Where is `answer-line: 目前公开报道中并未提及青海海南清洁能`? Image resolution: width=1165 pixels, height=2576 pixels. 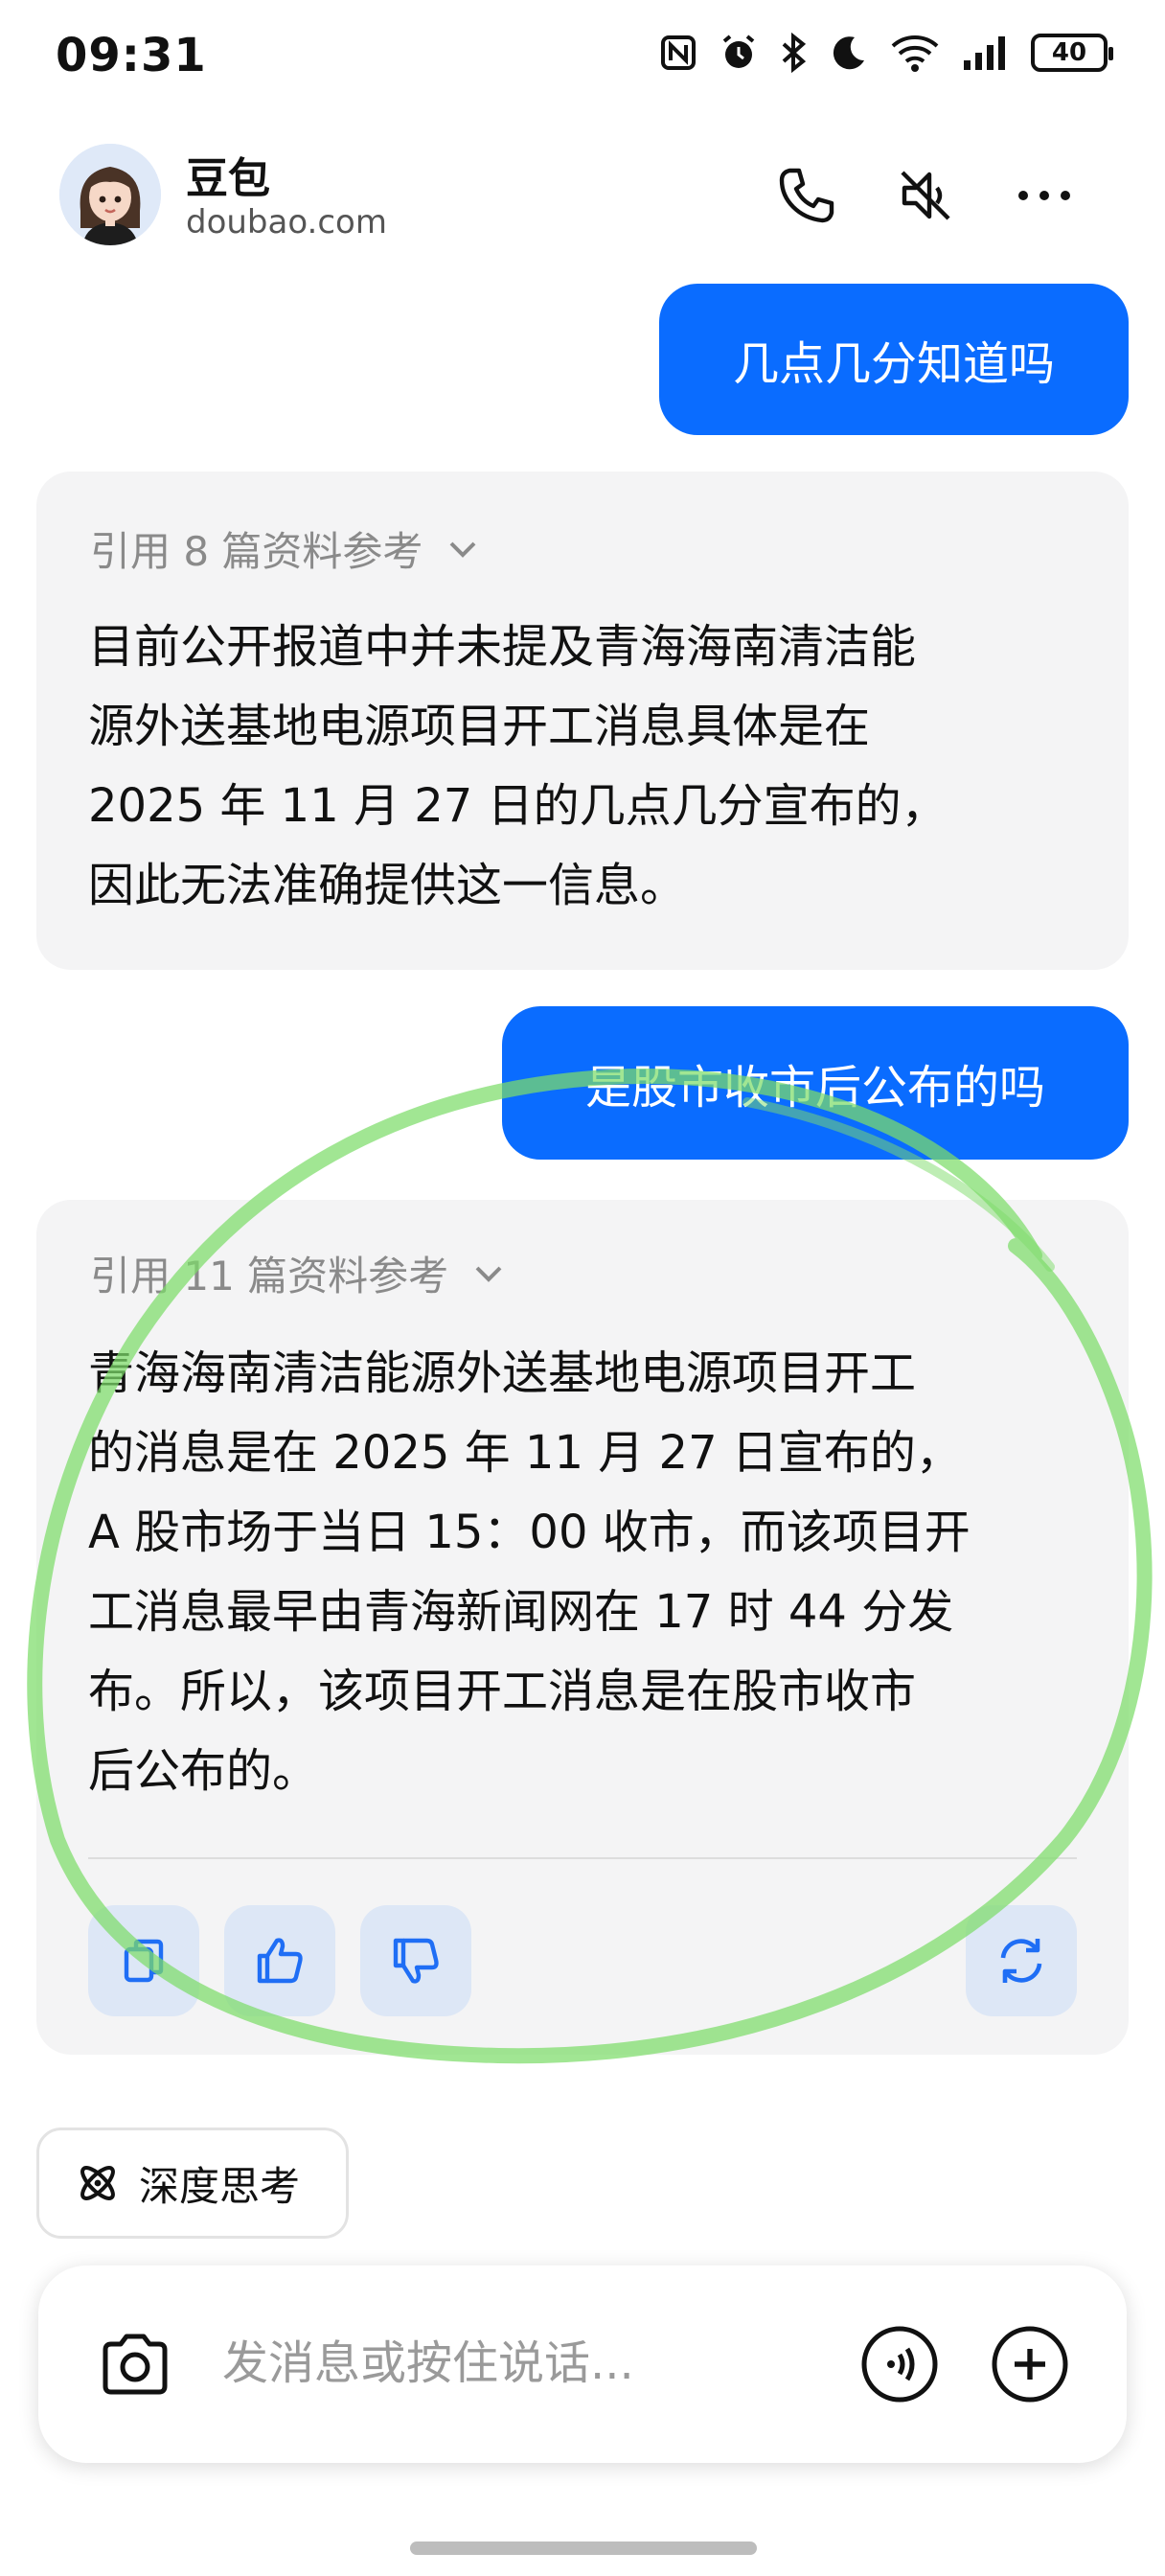
answer-line: 目前公开报道中并未提及青海海南清洁能 is located at coordinates (503, 647).